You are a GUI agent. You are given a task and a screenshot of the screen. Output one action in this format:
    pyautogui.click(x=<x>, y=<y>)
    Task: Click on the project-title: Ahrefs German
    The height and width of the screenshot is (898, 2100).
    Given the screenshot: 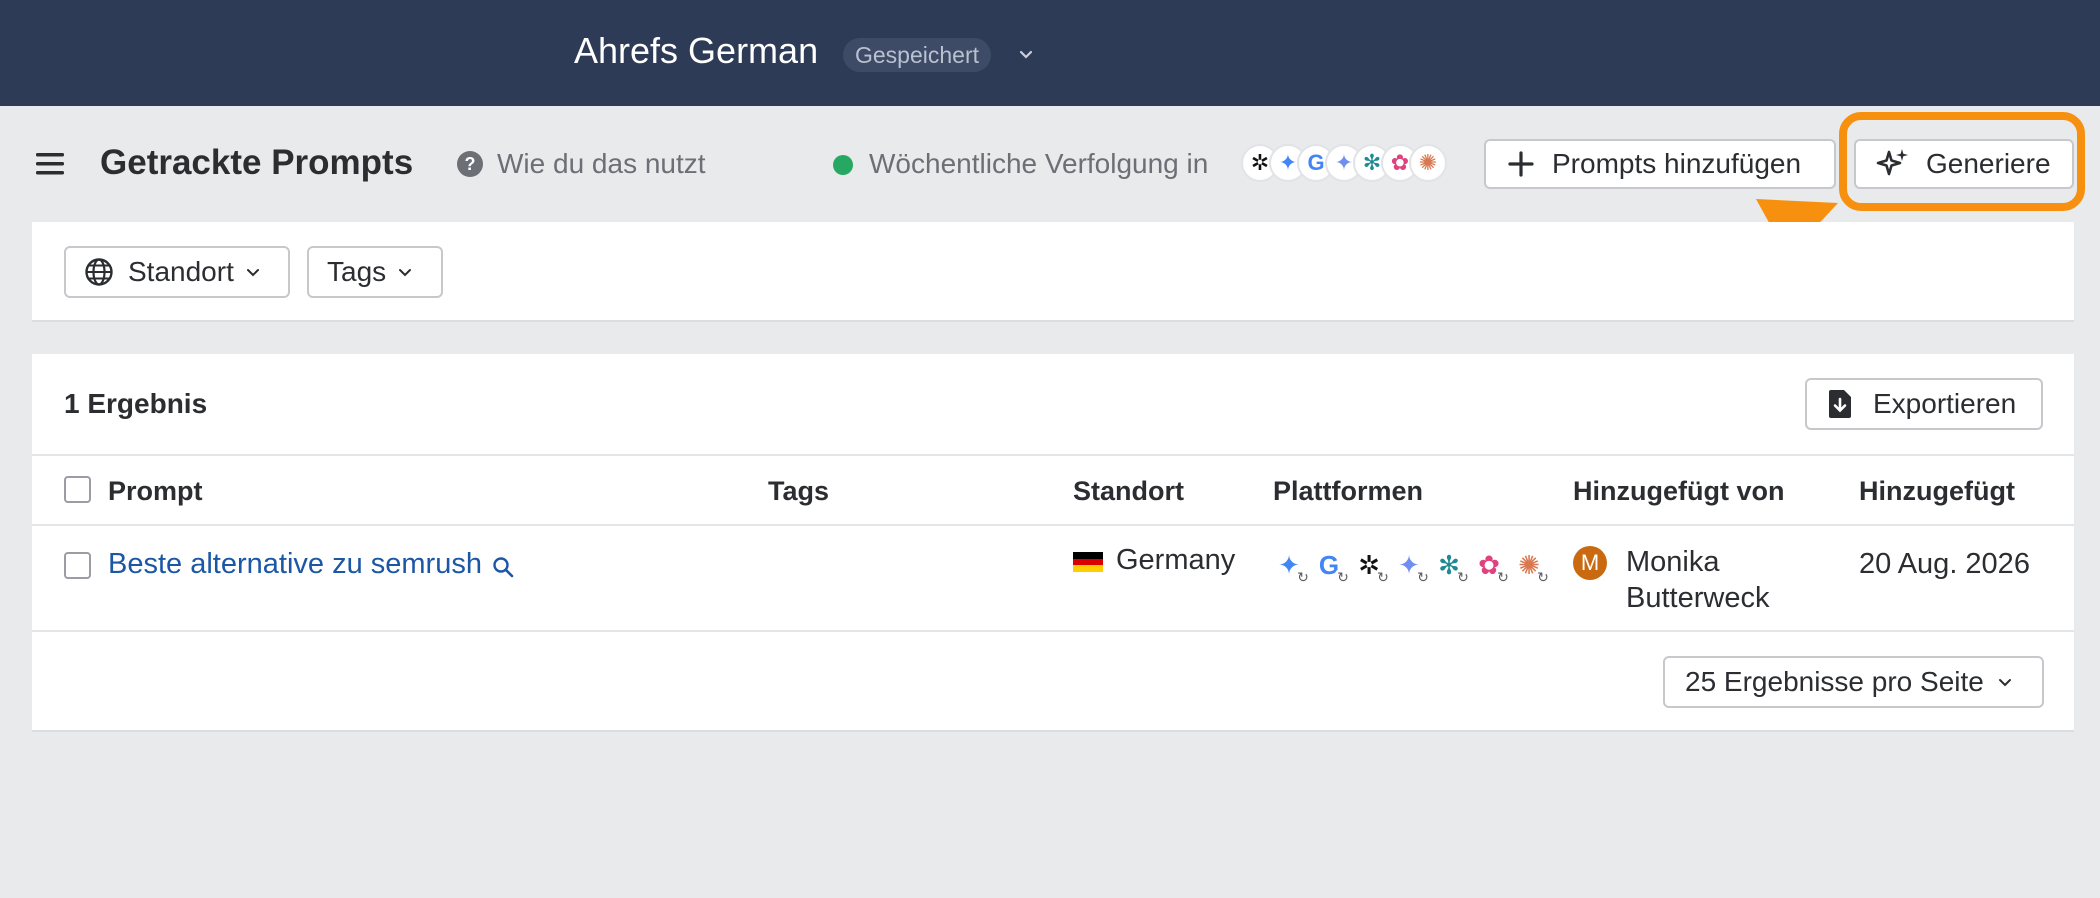 What is the action you would take?
    pyautogui.click(x=696, y=51)
    